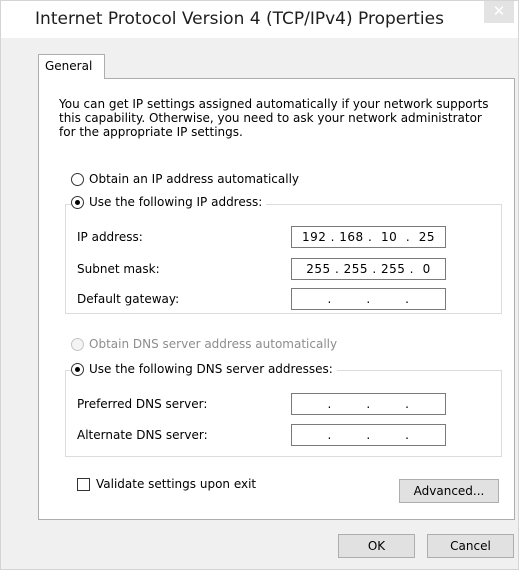  Describe the element at coordinates (71, 66) in the screenshot. I see `tab-general: General` at that location.